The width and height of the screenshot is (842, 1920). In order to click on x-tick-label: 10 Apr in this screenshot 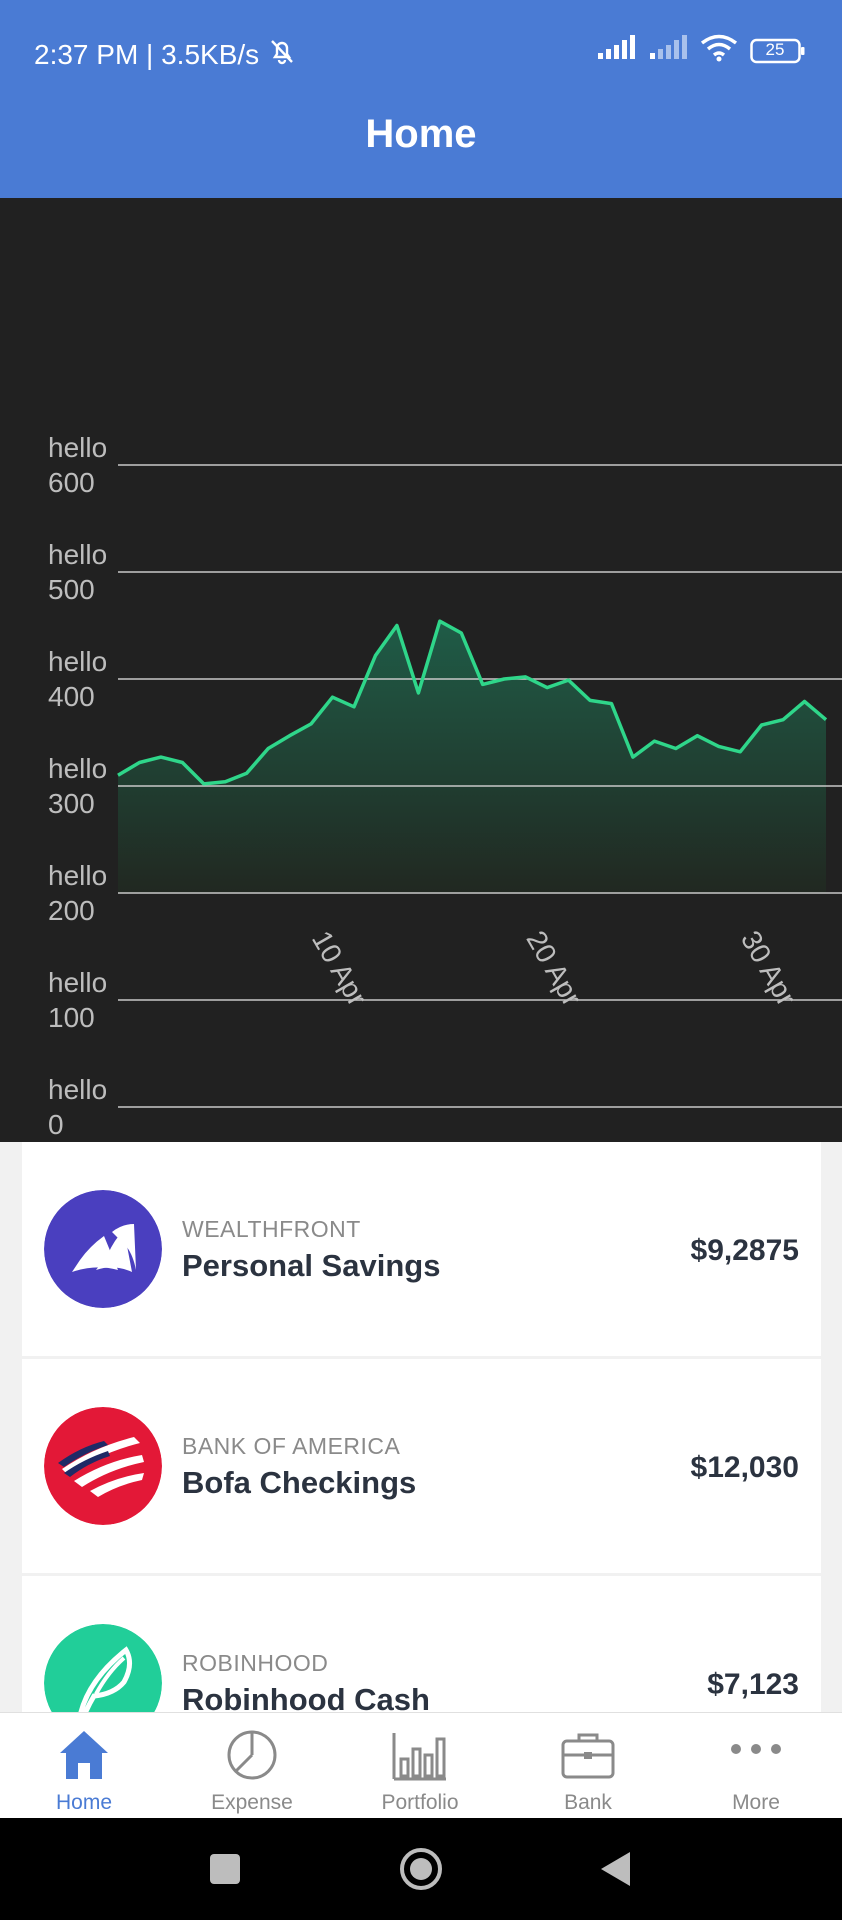, I will do `click(339, 969)`.